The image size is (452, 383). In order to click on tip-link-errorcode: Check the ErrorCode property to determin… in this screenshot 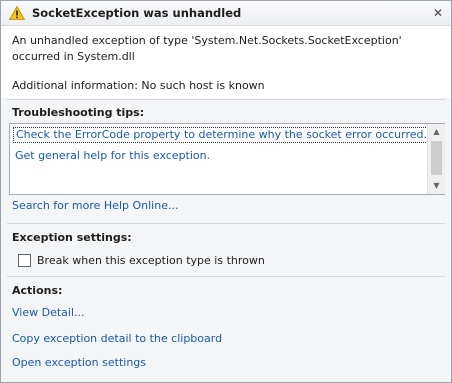, I will do `click(222, 135)`.